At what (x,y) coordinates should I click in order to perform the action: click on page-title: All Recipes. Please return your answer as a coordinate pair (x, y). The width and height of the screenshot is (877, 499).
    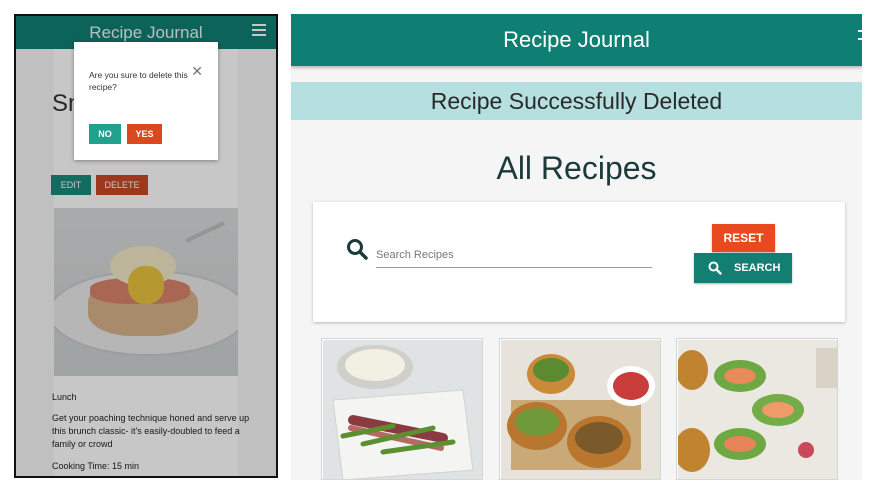
    Looking at the image, I should click on (576, 168).